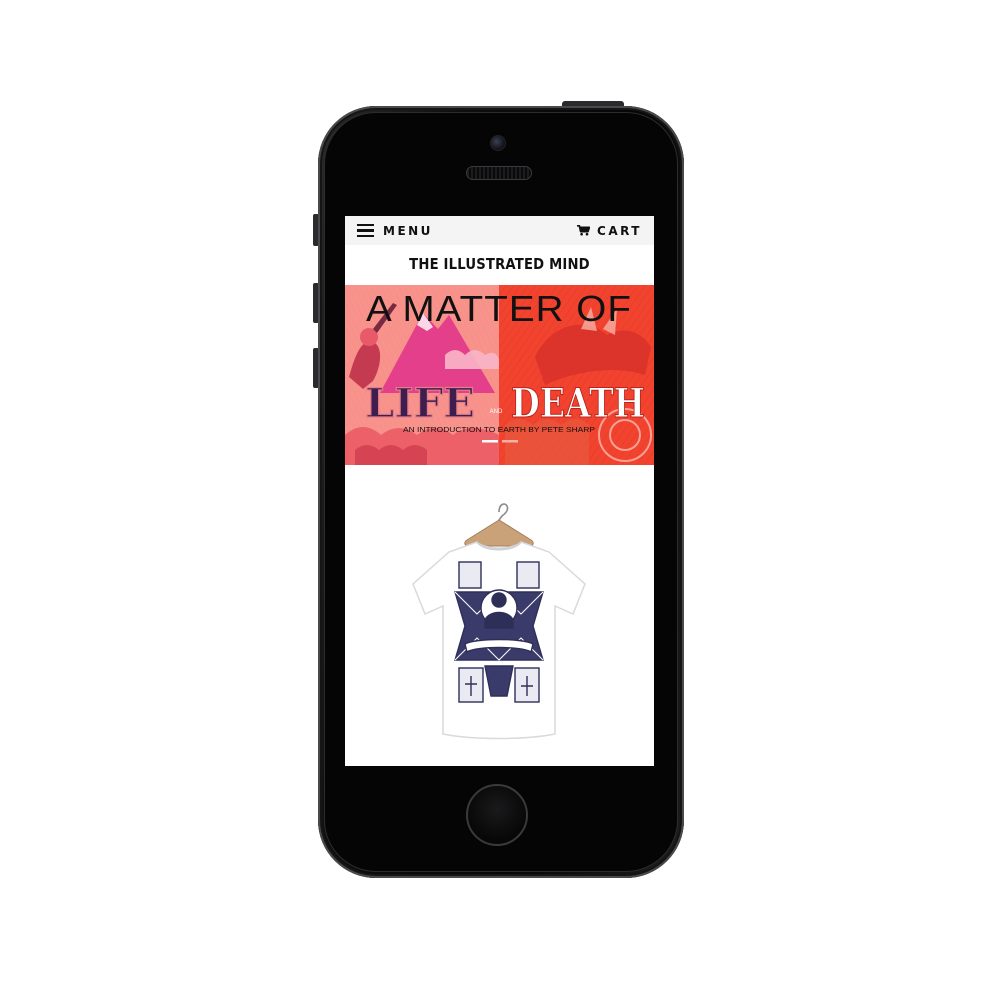 This screenshot has width=1000, height=1000. Describe the element at coordinates (365, 230) in the screenshot. I see `hamburger-menu-icon` at that location.